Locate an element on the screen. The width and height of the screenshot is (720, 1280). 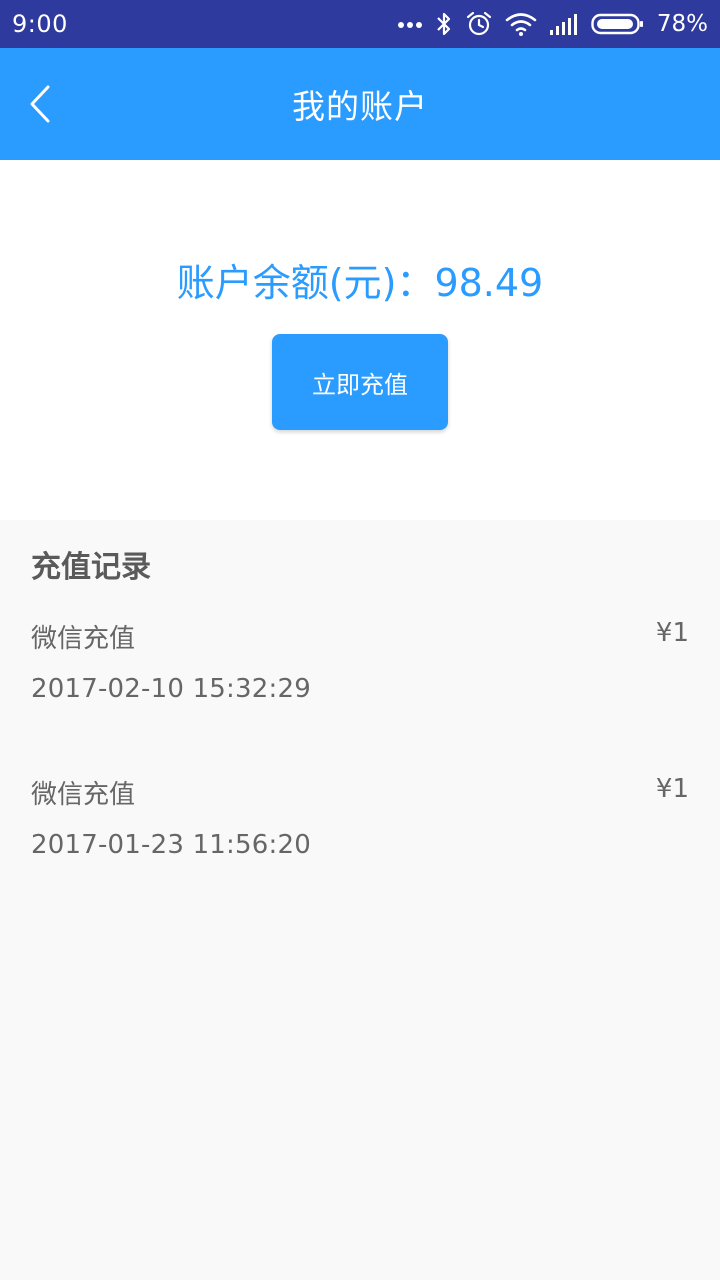
chevron-left-icon is located at coordinates (40, 104).